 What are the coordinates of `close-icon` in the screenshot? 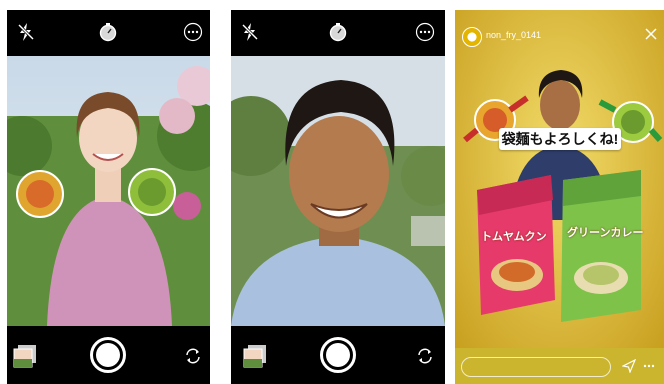 It's located at (651, 34).